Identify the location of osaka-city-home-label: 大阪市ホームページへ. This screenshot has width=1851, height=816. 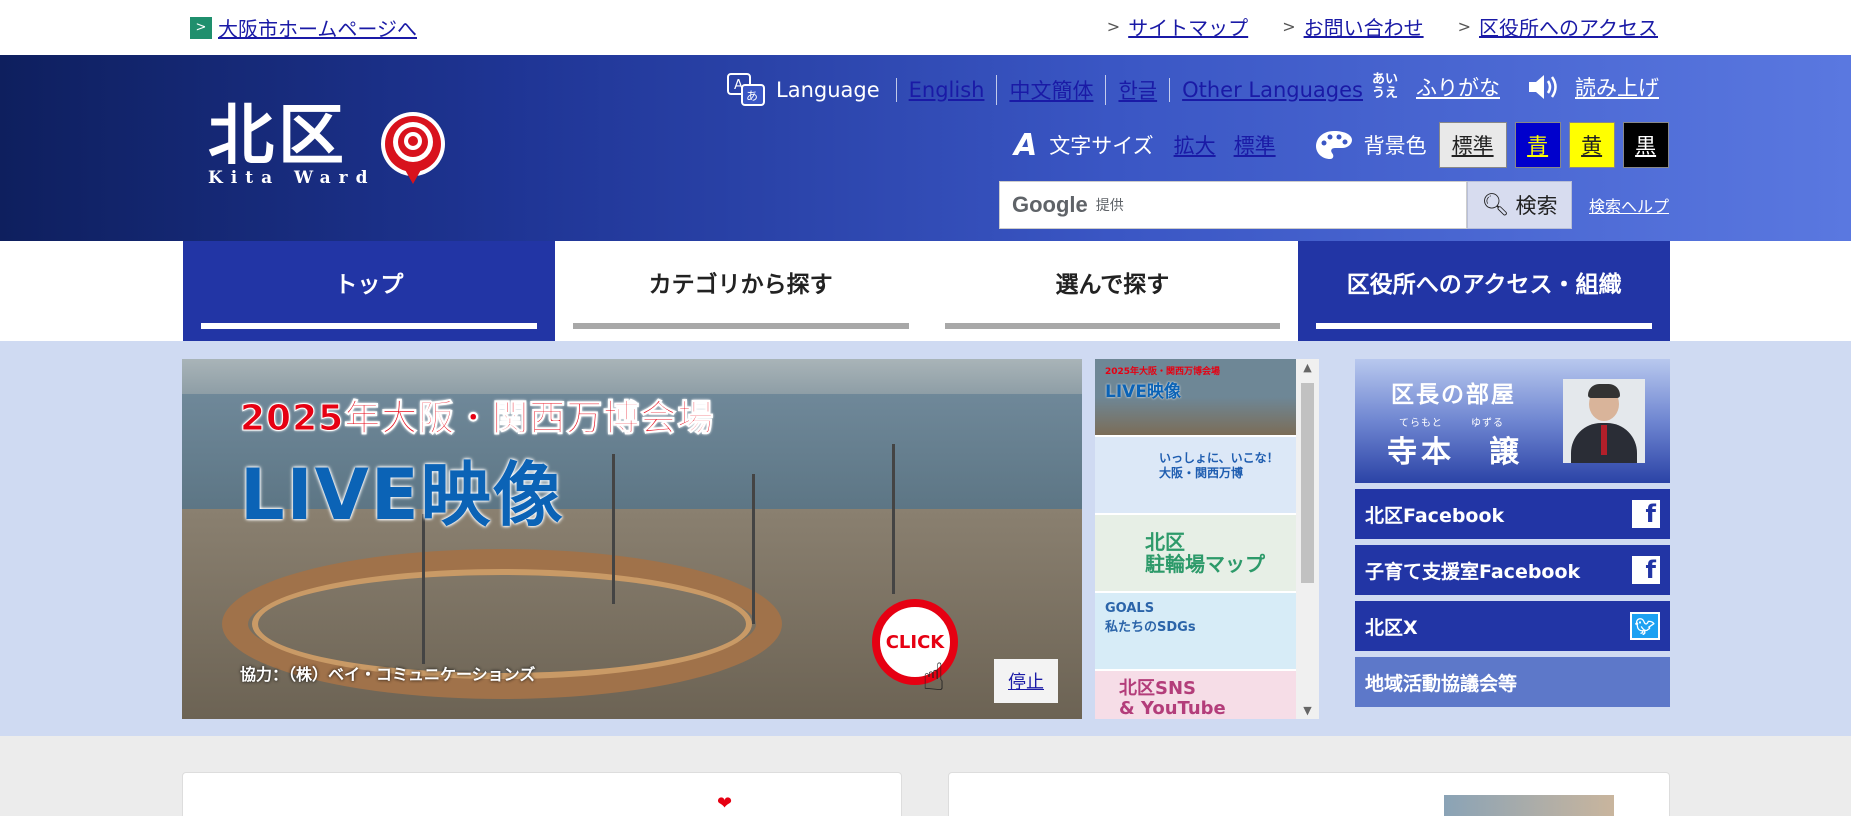
(317, 29).